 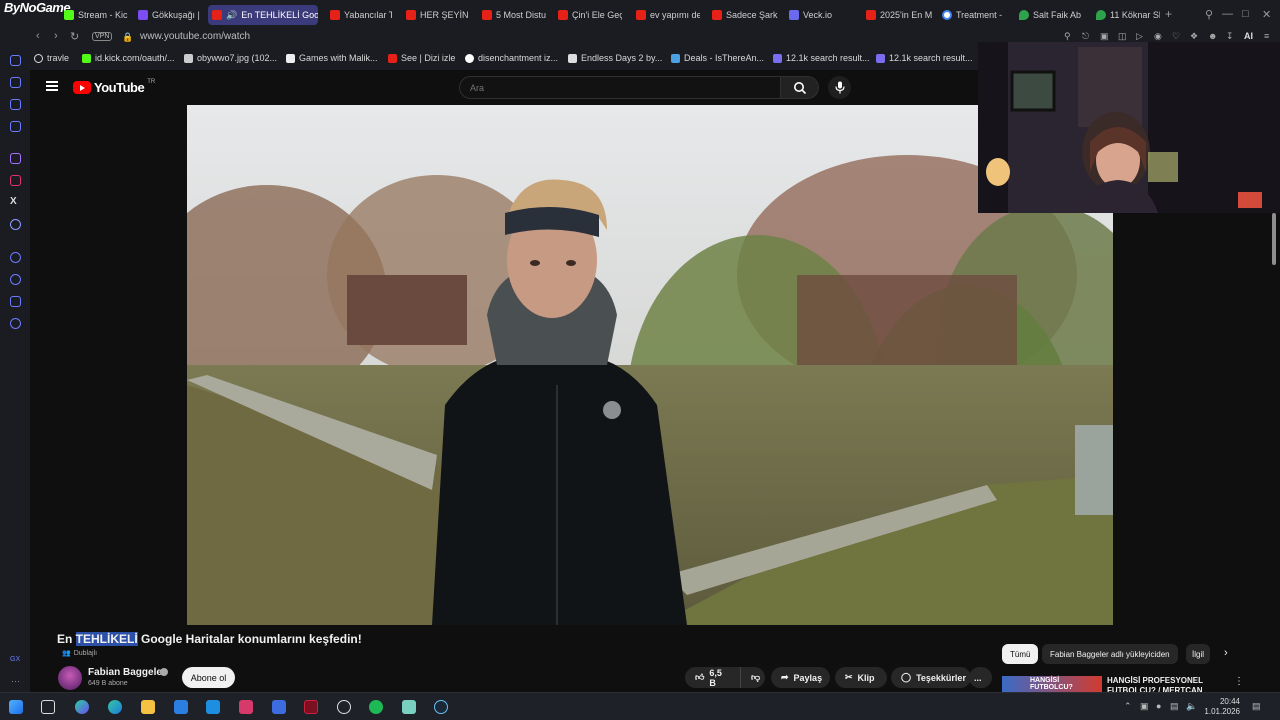 I want to click on extensions-sidebar-icon, so click(x=15, y=301).